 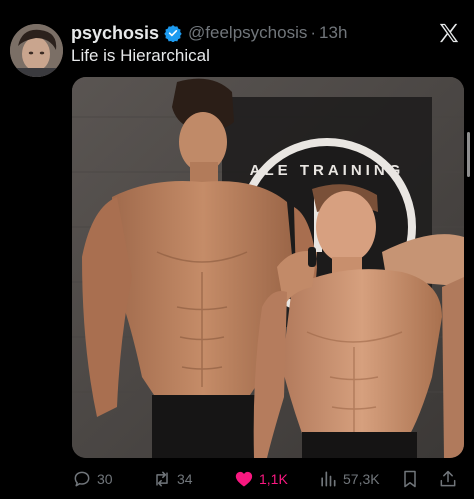 I want to click on like-count: 1,1K, so click(x=273, y=479).